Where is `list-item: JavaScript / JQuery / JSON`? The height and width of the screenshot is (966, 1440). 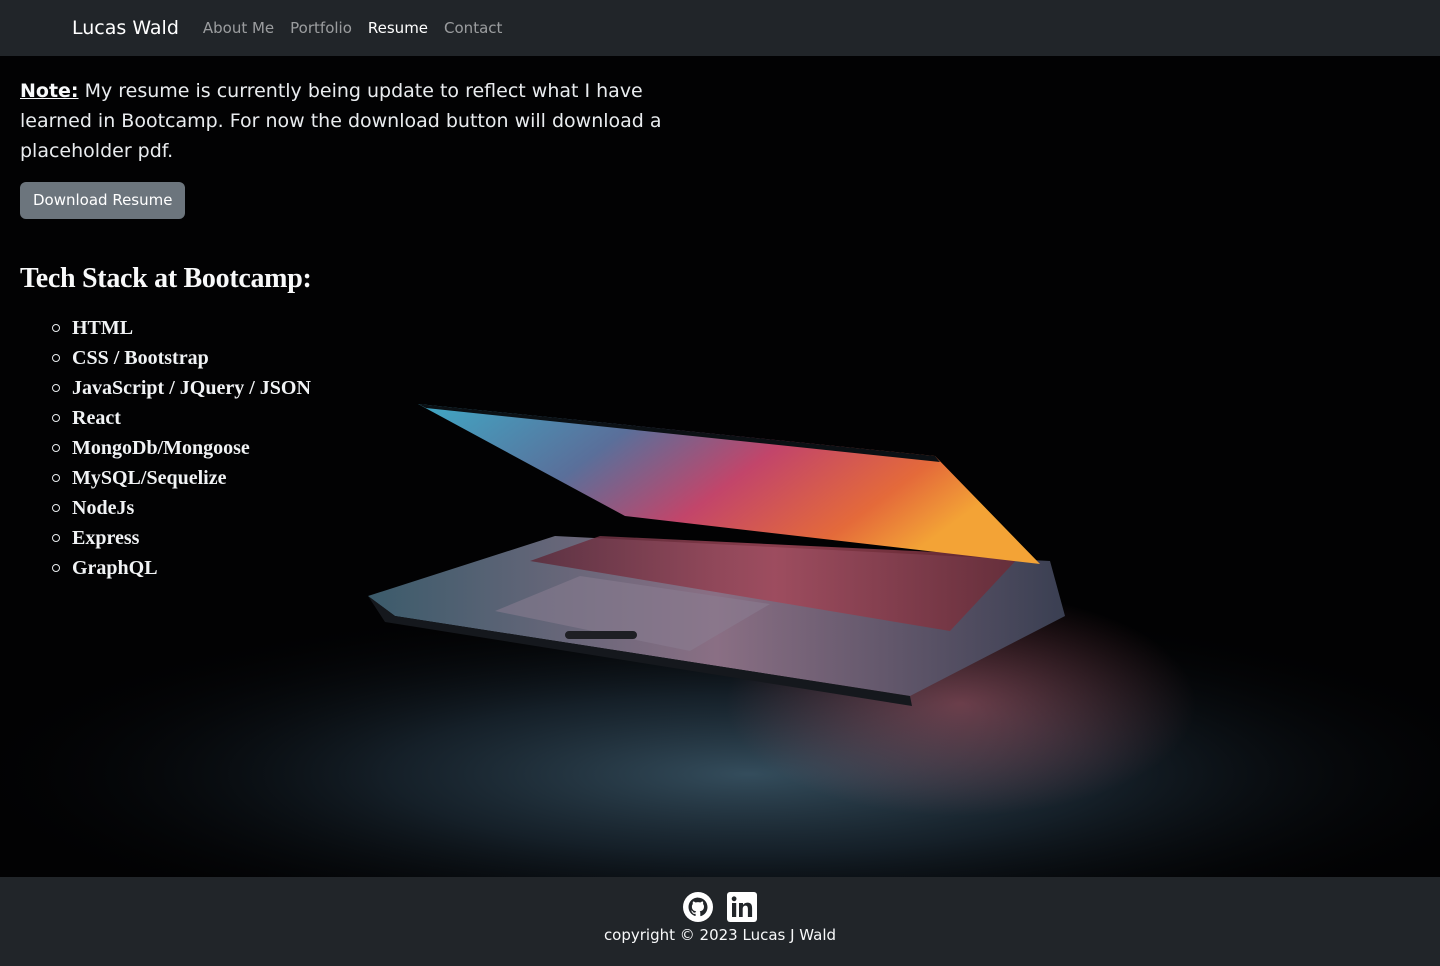
list-item: JavaScript / JQuery / JSON is located at coordinates (366, 388).